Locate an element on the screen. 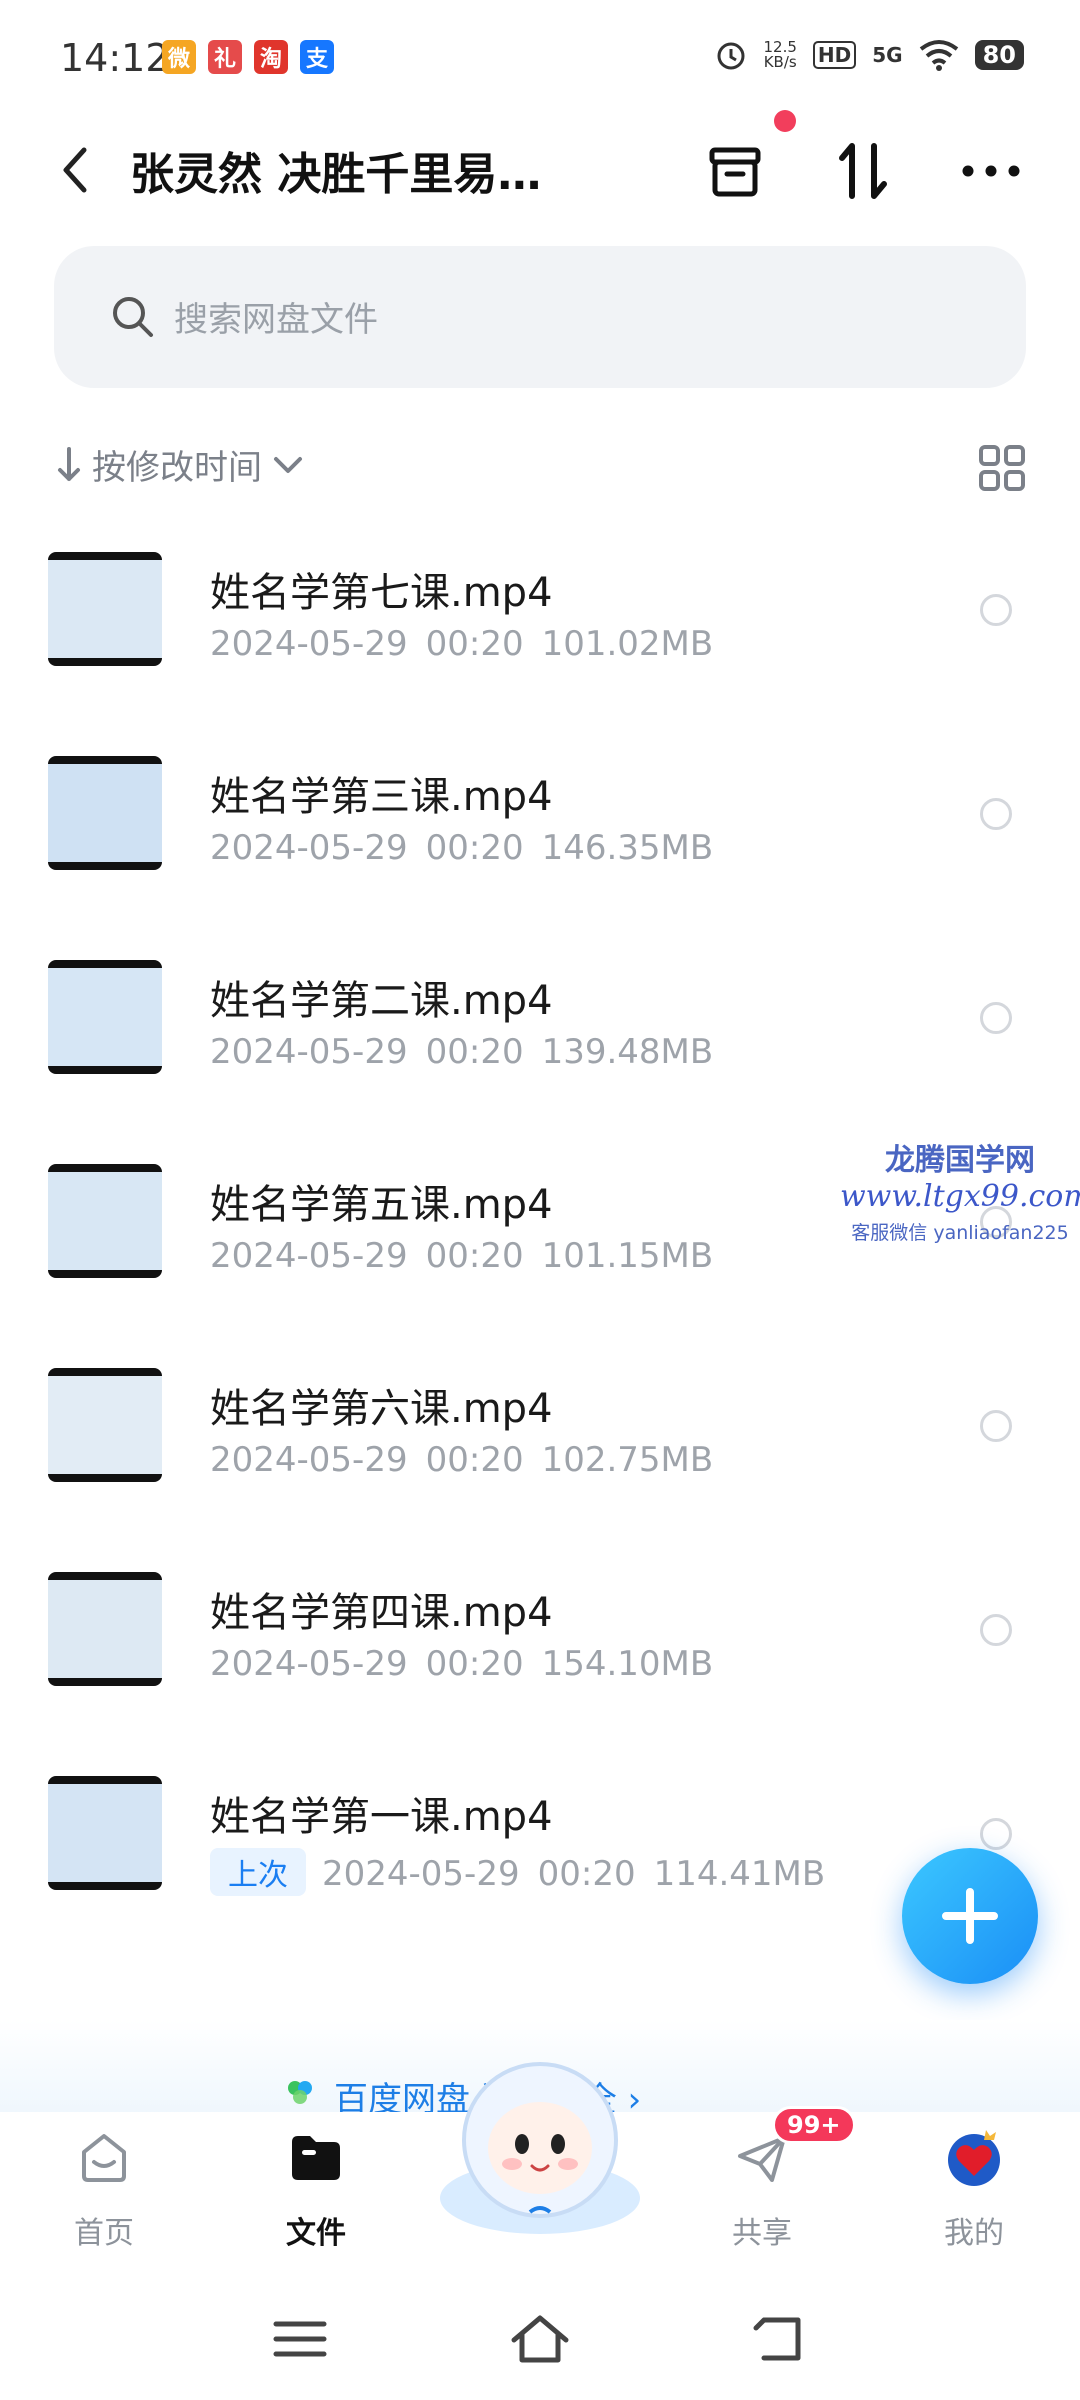 This screenshot has height=2400, width=1080. tab-mine-label: 我的 is located at coordinates (974, 2233).